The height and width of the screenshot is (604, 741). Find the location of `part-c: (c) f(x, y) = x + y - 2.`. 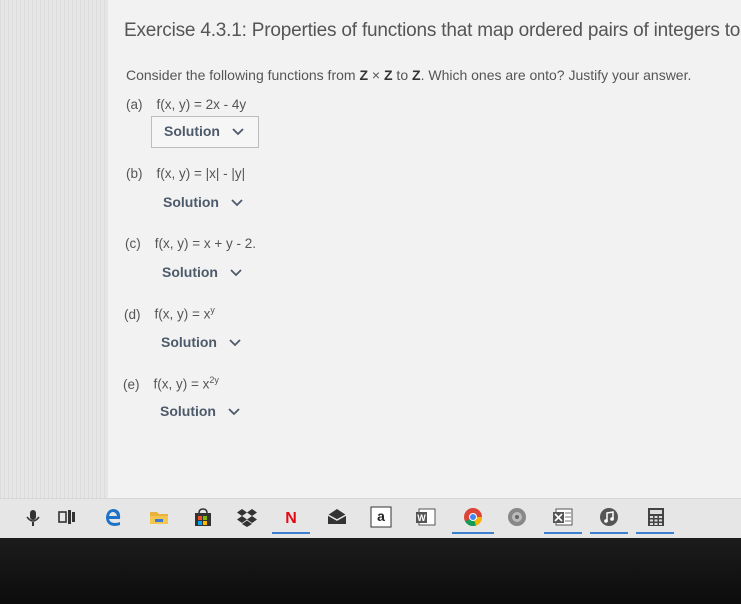

part-c: (c) f(x, y) = x + y - 2. is located at coordinates (190, 243).